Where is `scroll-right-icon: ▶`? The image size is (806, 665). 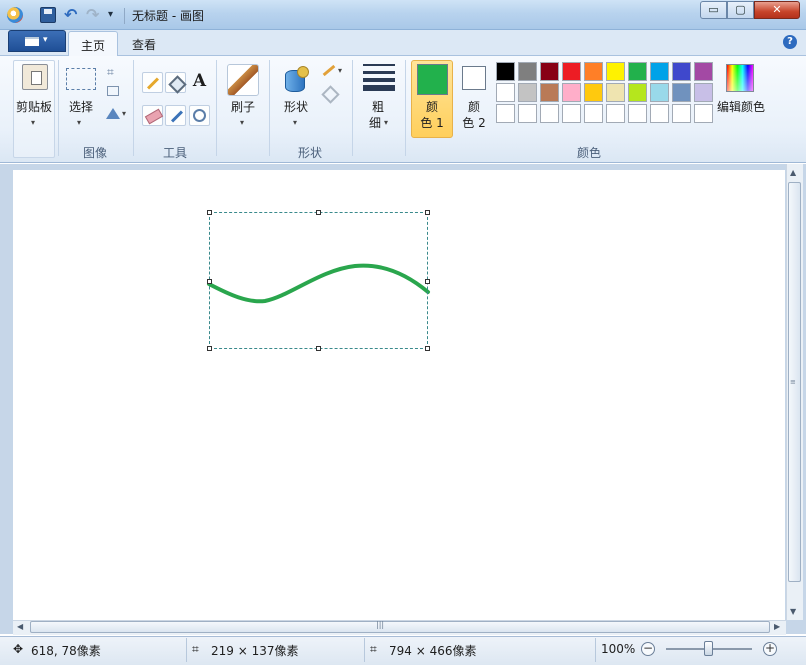 scroll-right-icon: ▶ is located at coordinates (777, 626).